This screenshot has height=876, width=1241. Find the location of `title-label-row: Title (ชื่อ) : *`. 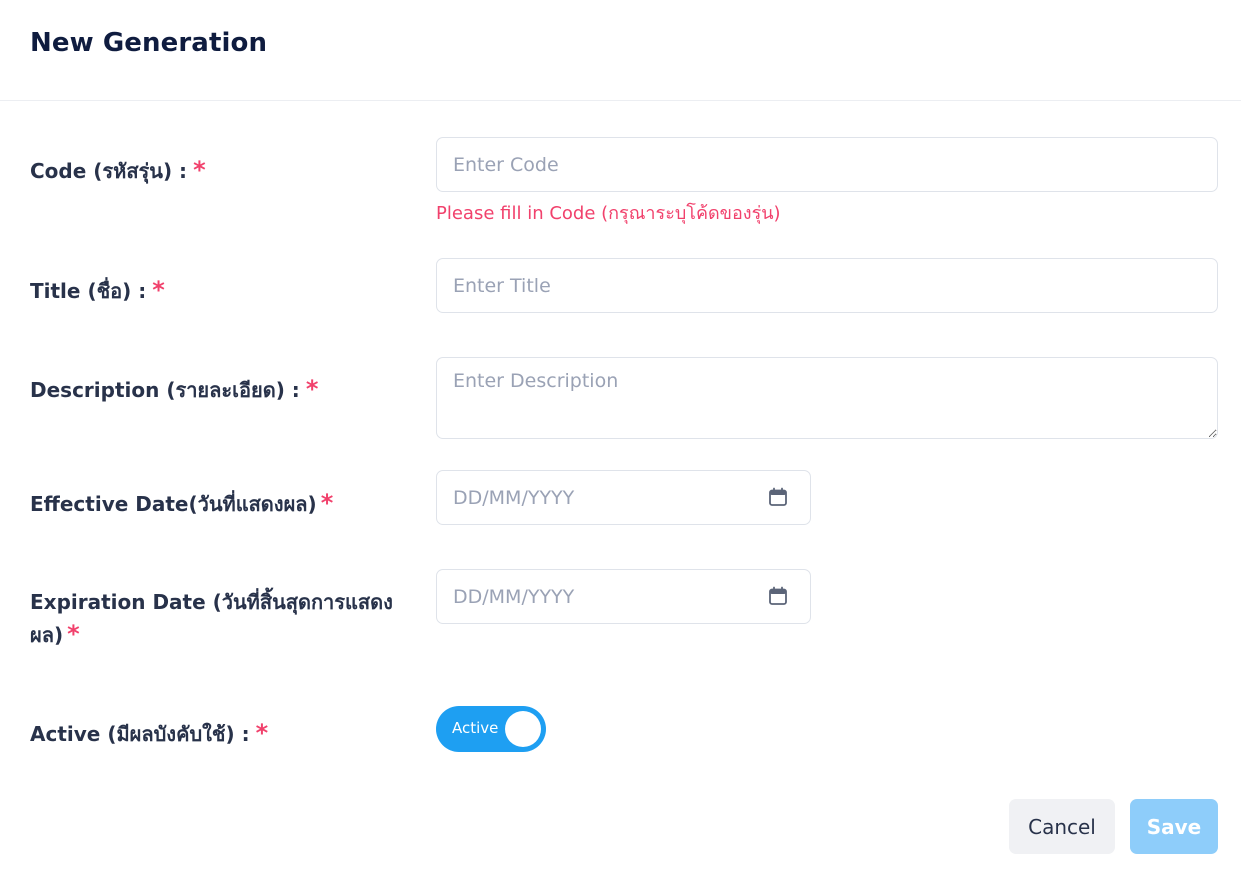

title-label-row: Title (ชื่อ) : * is located at coordinates (215, 290).